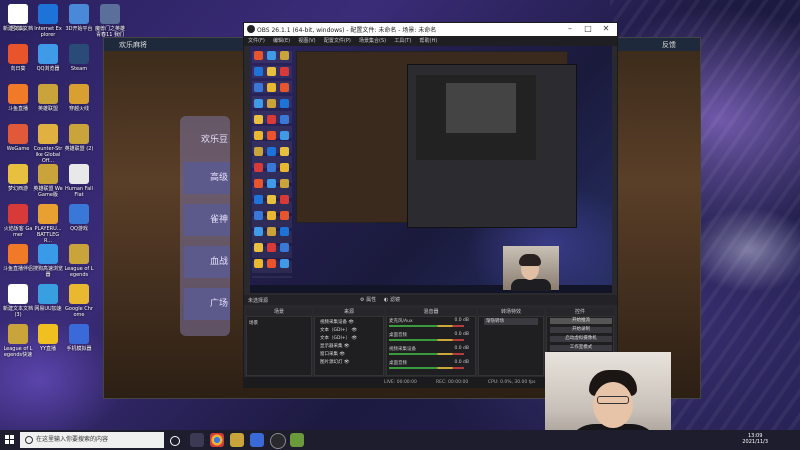 This screenshot has width=800, height=450. I want to click on source-item: 窗口采集 👁, so click(332, 354).